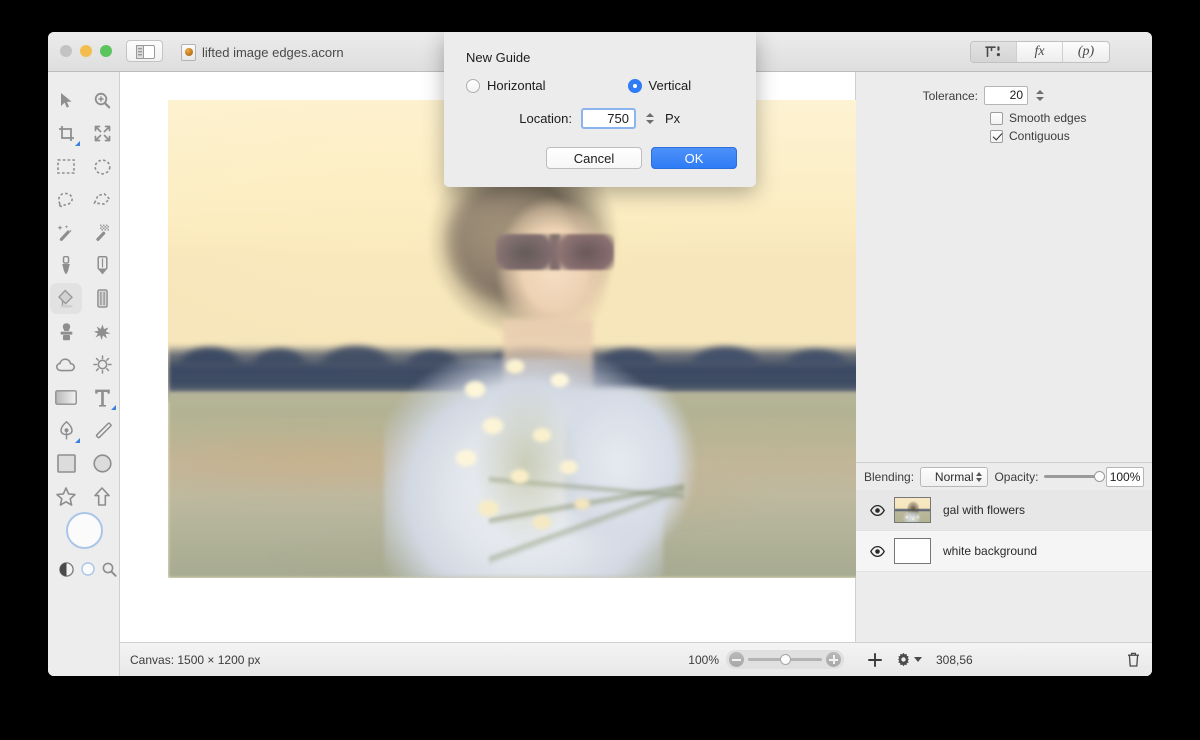  Describe the element at coordinates (498, 57) in the screenshot. I see `dialog-title: New Guide` at that location.